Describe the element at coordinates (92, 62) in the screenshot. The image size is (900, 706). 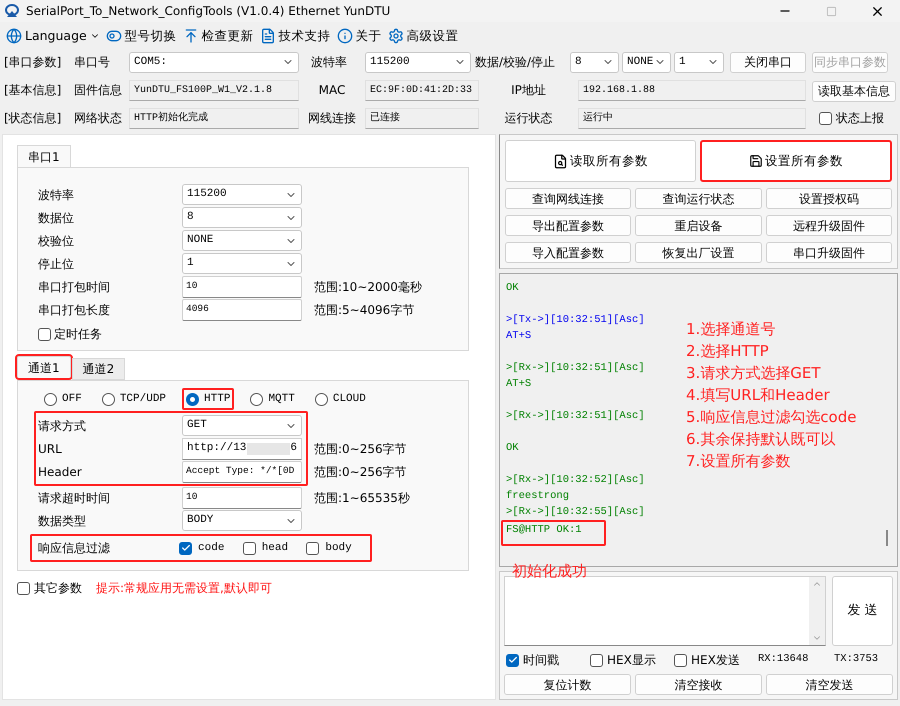
I see `field-label: 串口号` at that location.